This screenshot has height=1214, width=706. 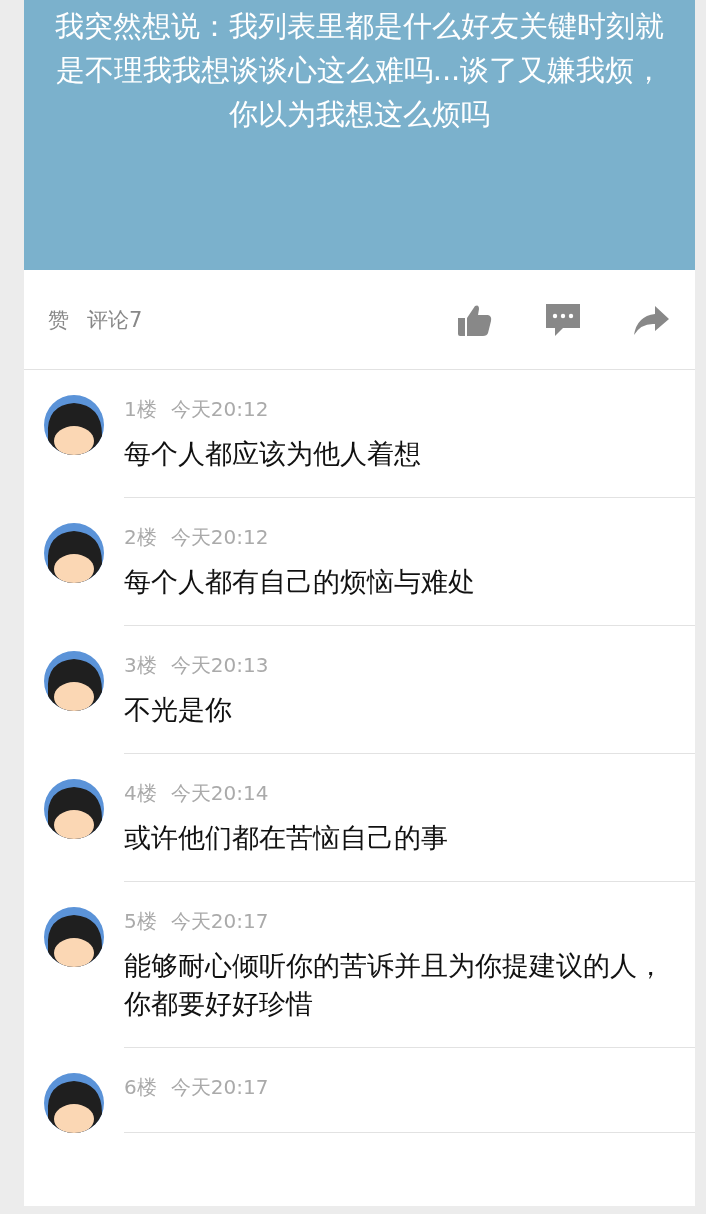 I want to click on floor-number: 2楼, so click(x=140, y=537).